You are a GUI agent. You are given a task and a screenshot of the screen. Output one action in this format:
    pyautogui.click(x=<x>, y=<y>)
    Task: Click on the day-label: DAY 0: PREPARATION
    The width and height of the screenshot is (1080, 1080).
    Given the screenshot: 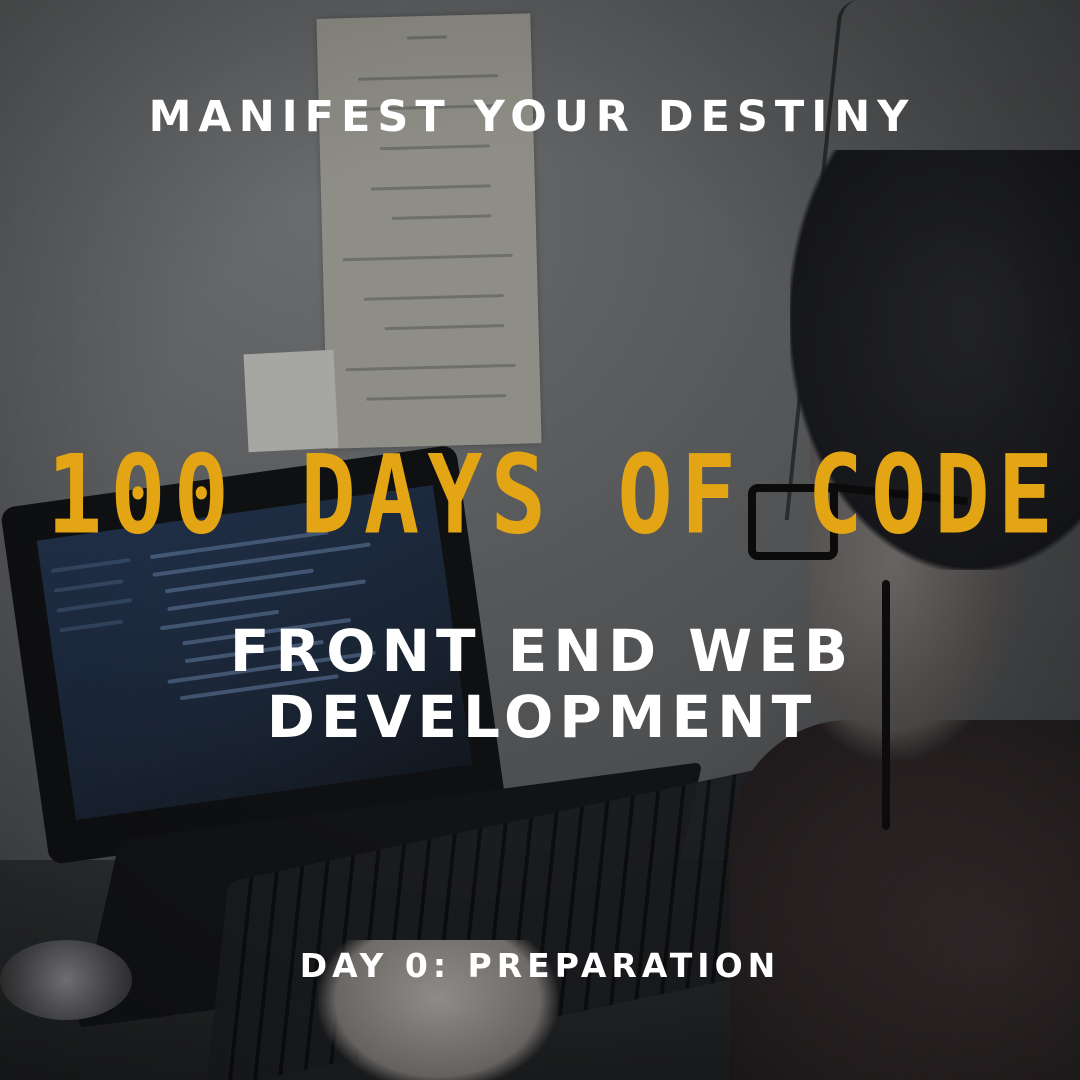 What is the action you would take?
    pyautogui.click(x=540, y=965)
    